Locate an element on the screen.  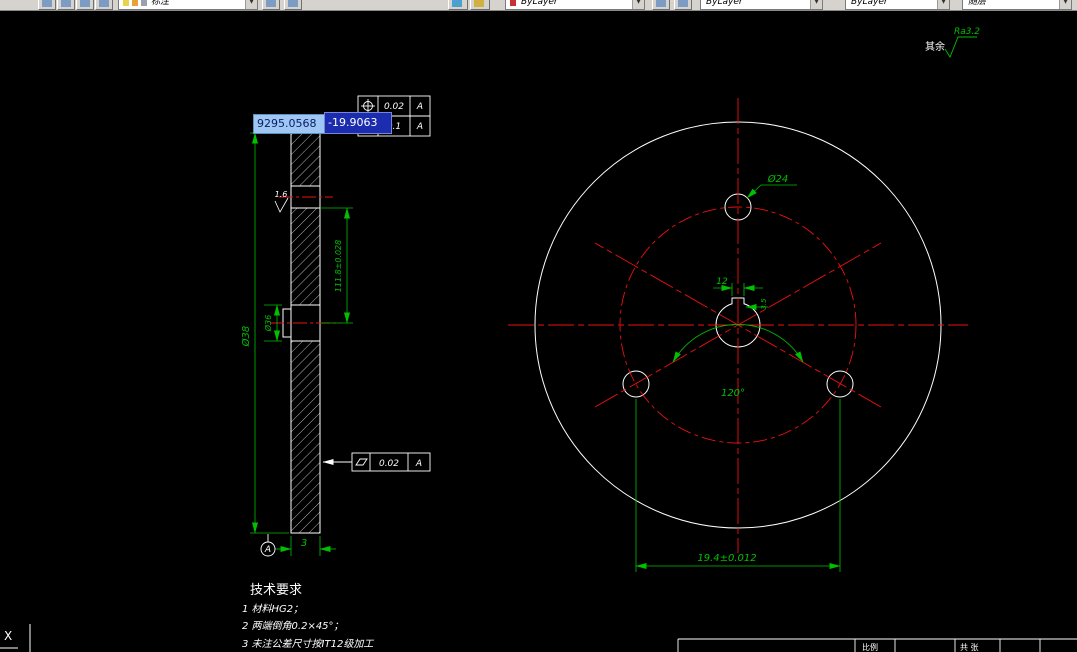
dynamic-input-y-field: -19.9063 is located at coordinates (358, 123).